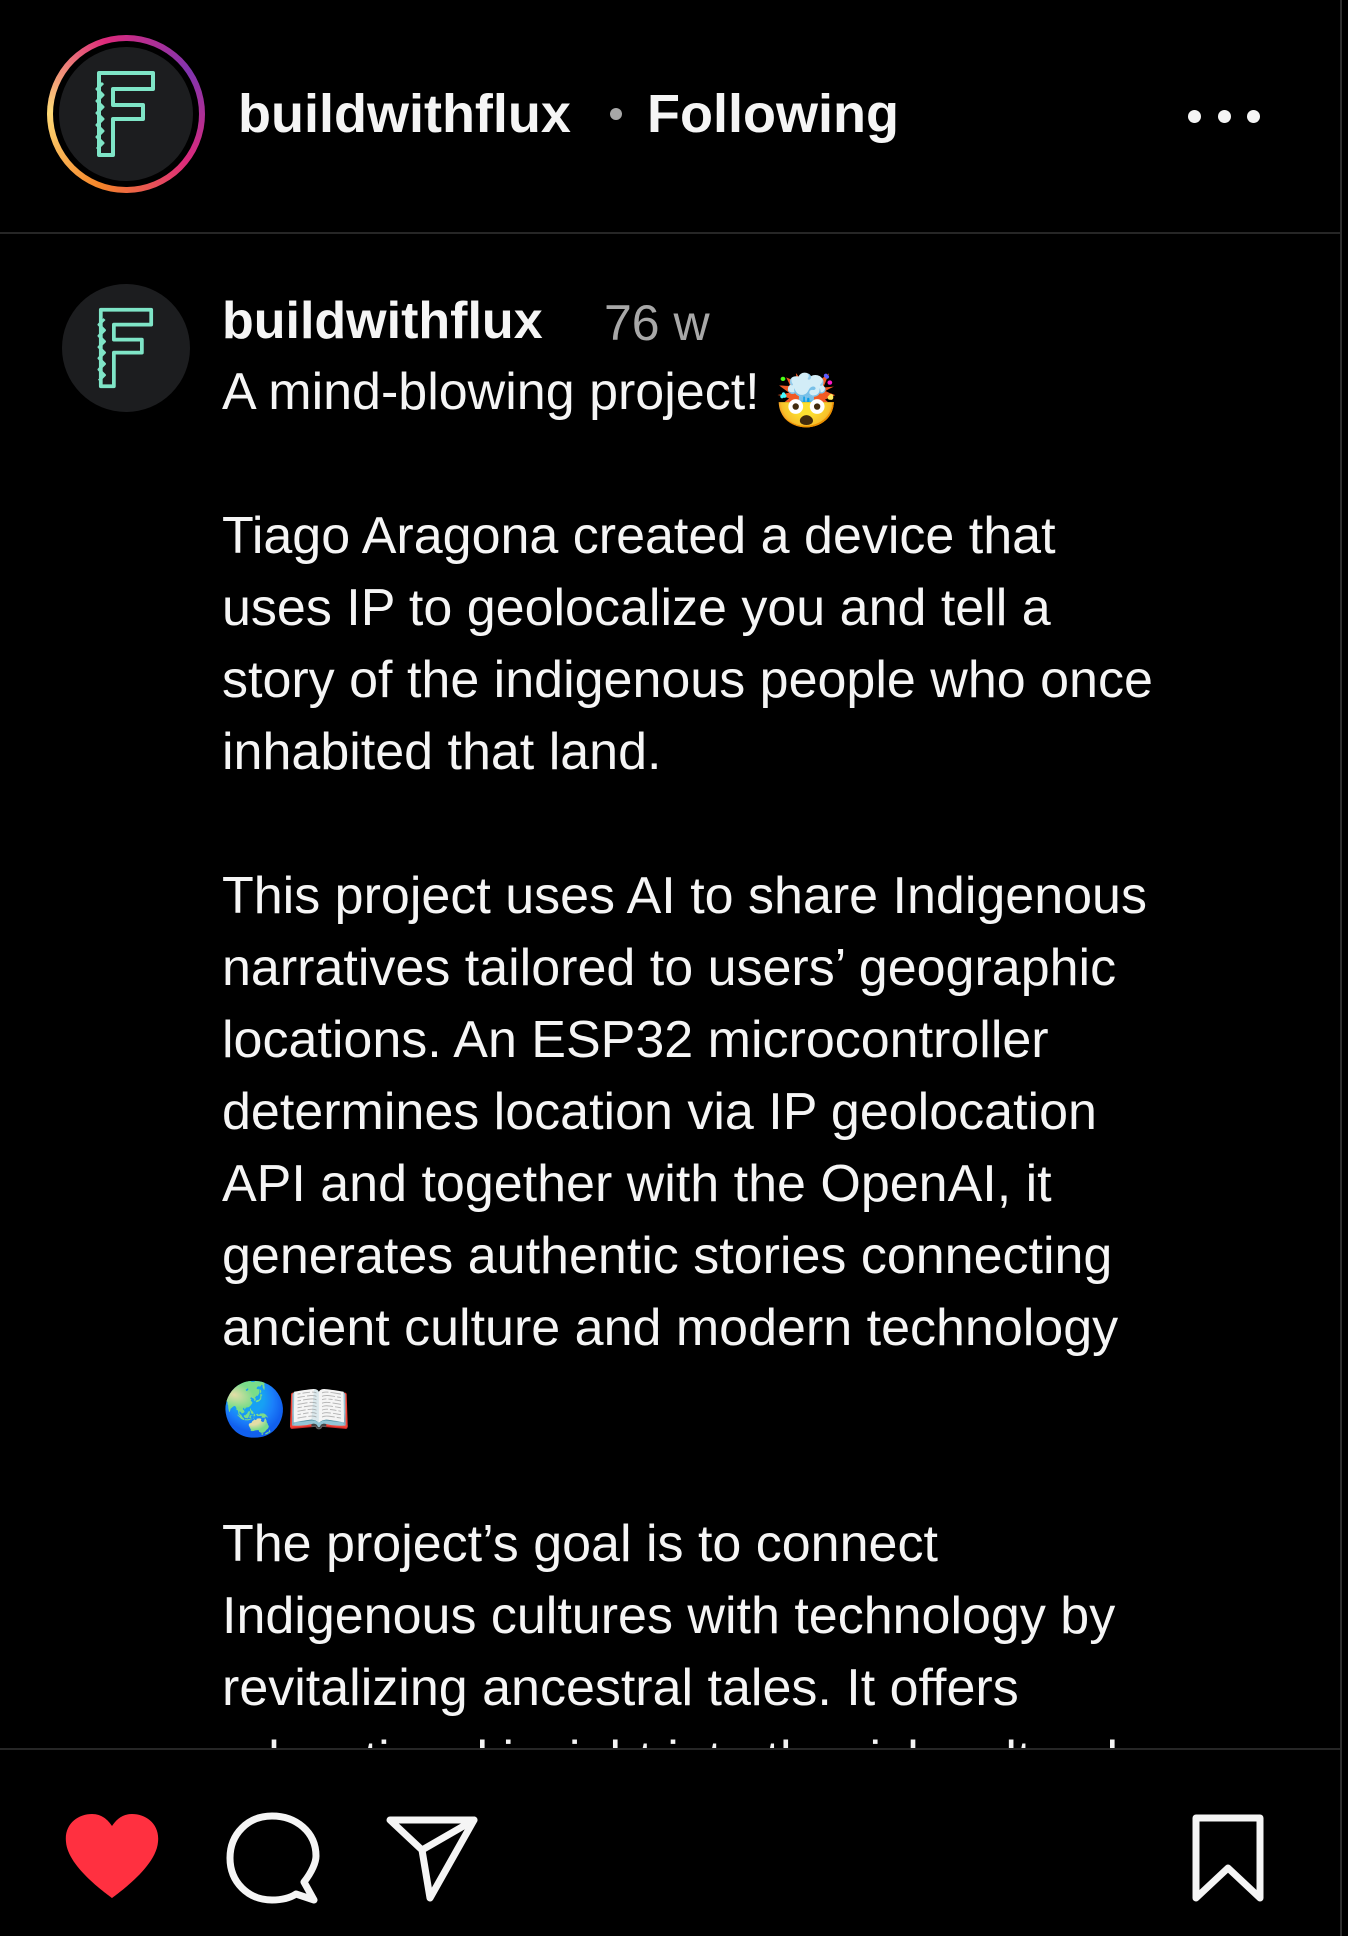 Image resolution: width=1348 pixels, height=1936 pixels. I want to click on caption-line: Tiago Aragona created a device that, so click(639, 536).